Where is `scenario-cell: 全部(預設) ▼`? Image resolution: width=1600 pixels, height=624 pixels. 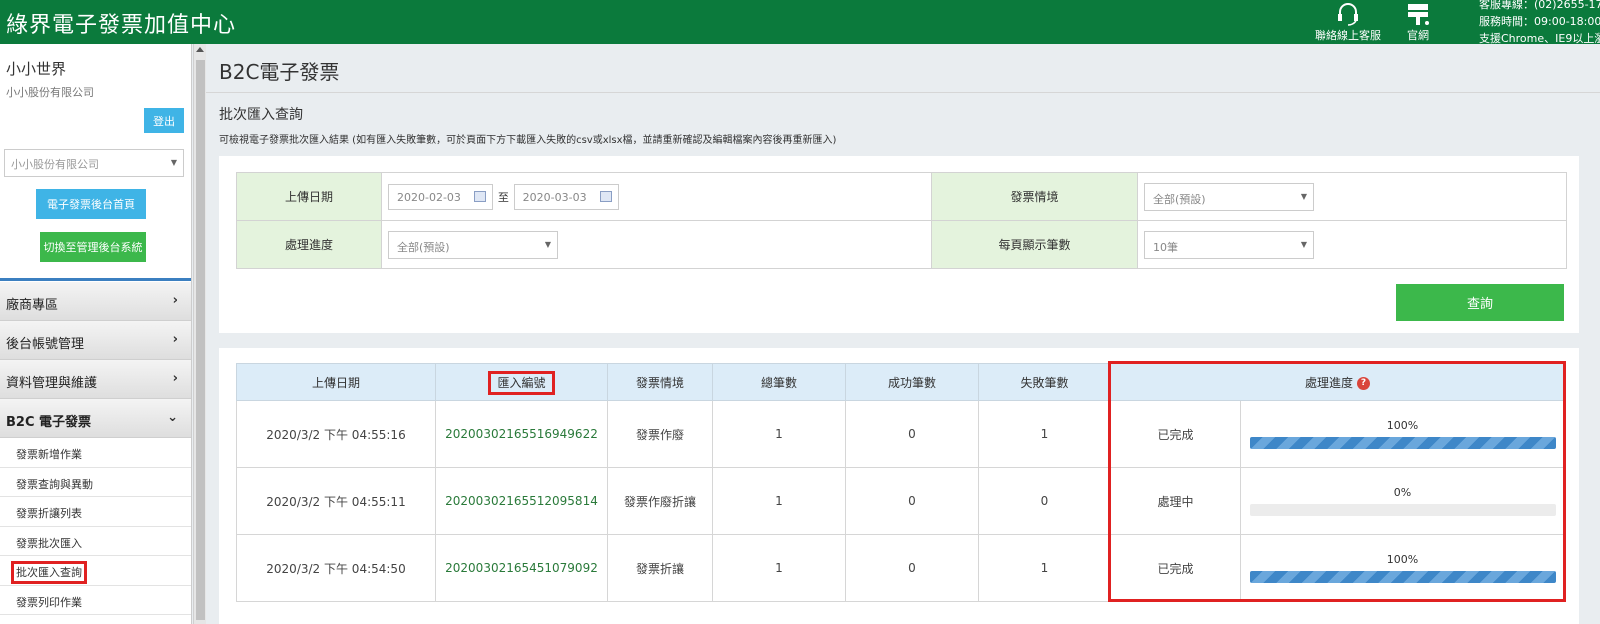
scenario-cell: 全部(預設) ▼ is located at coordinates (1352, 196).